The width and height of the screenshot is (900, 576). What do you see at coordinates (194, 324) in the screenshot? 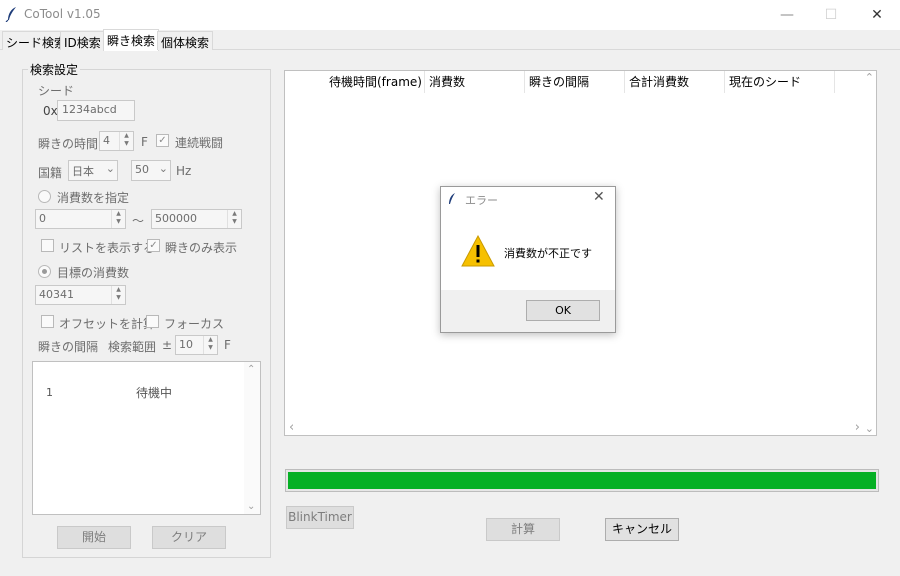
I see `focus-label: フォーカス` at bounding box center [194, 324].